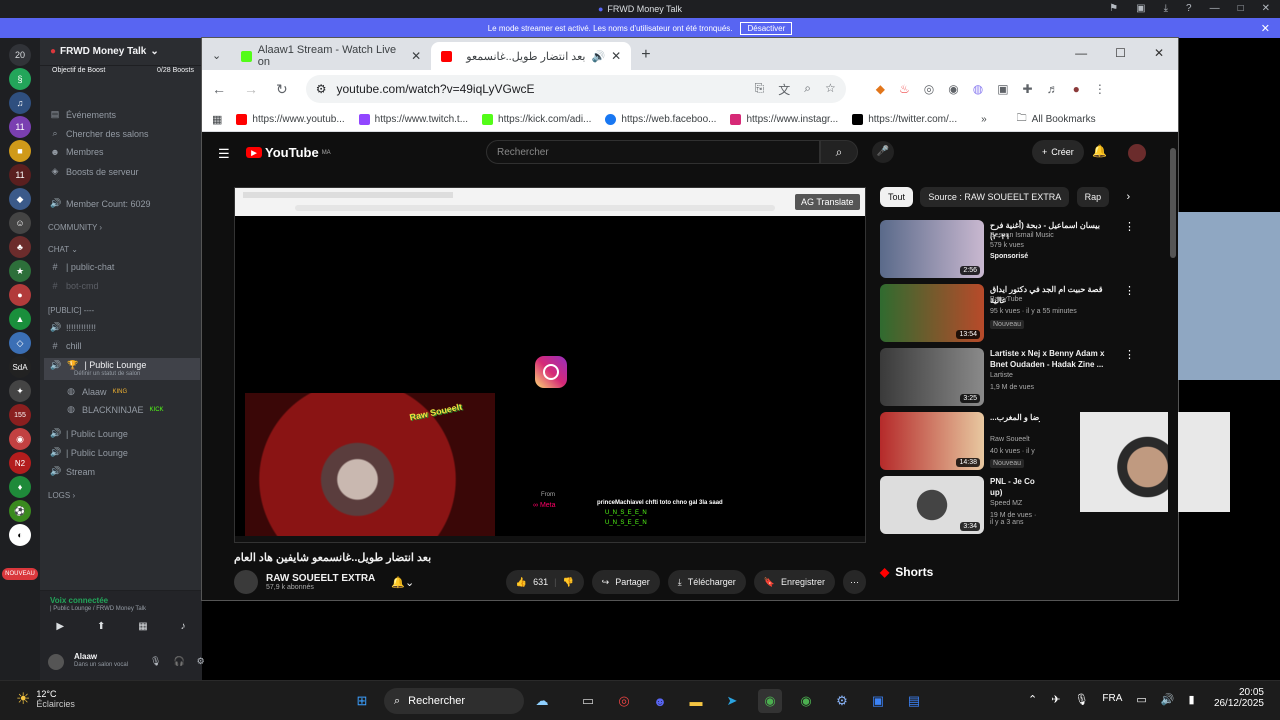 The height and width of the screenshot is (720, 1280). Describe the element at coordinates (1173, 366) in the screenshot. I see `scrollbar` at that location.